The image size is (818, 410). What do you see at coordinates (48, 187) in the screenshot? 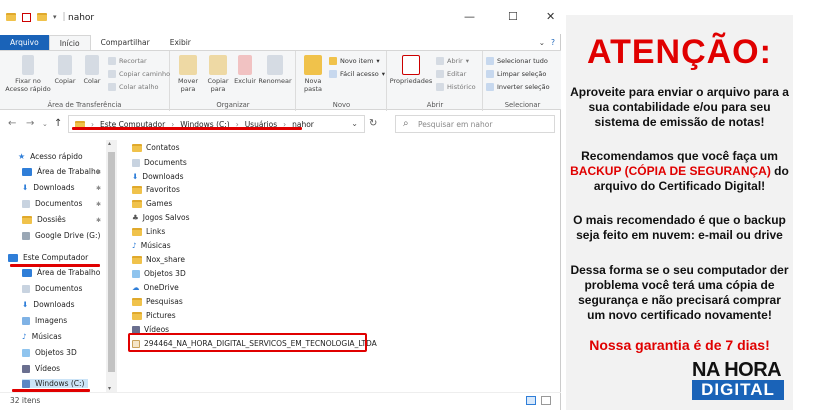
I see `sidebar-item-downloads: ⬇ Downloads` at bounding box center [48, 187].